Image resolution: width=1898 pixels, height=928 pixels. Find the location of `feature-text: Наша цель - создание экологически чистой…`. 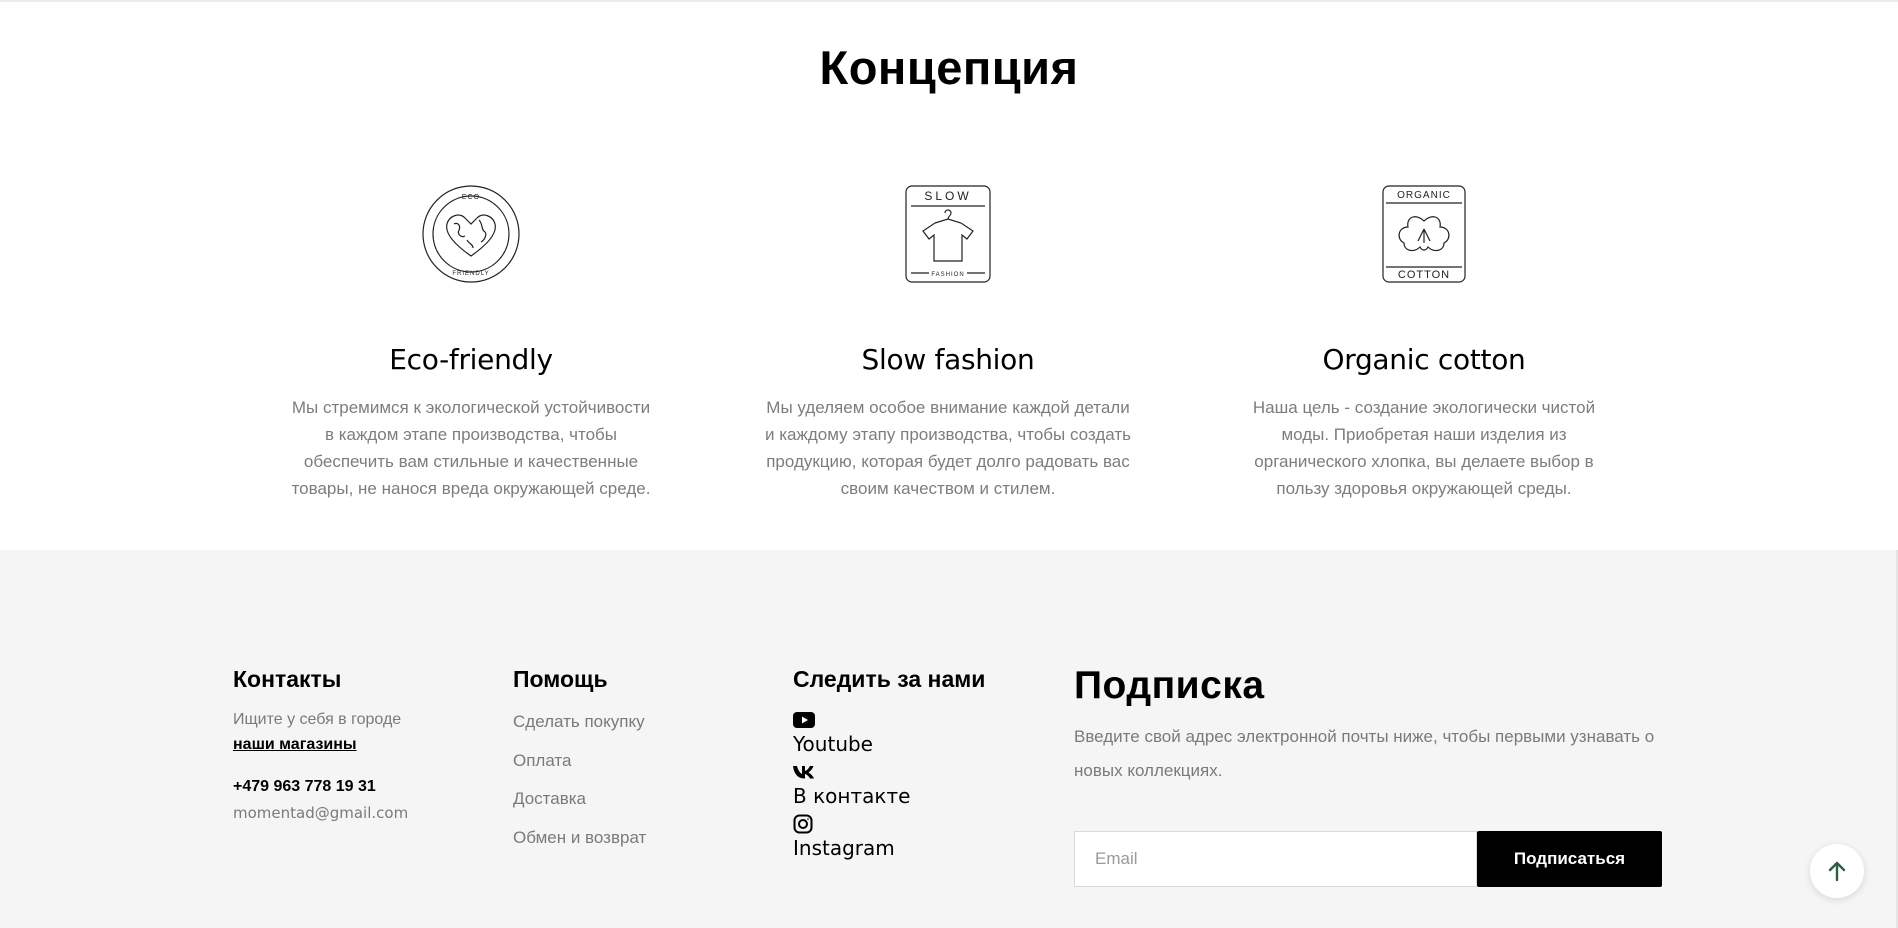

feature-text: Наша цель - создание экологически чистой… is located at coordinates (1424, 448).